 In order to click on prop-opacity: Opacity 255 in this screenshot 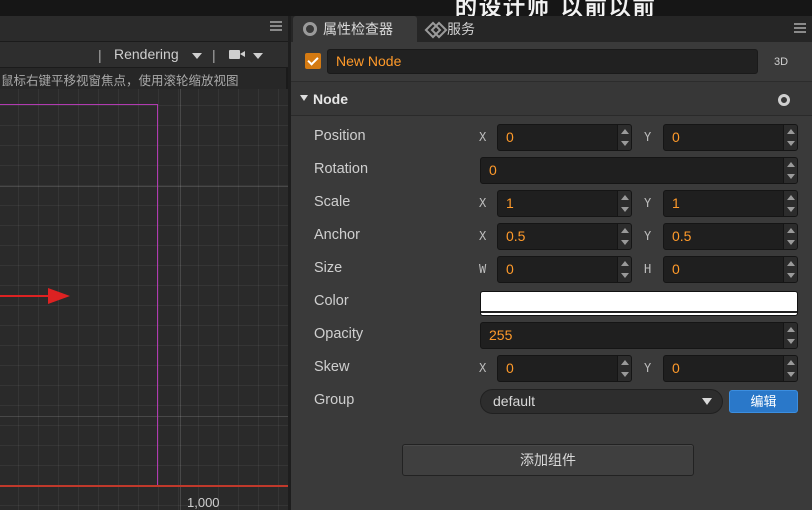, I will do `click(551, 336)`.